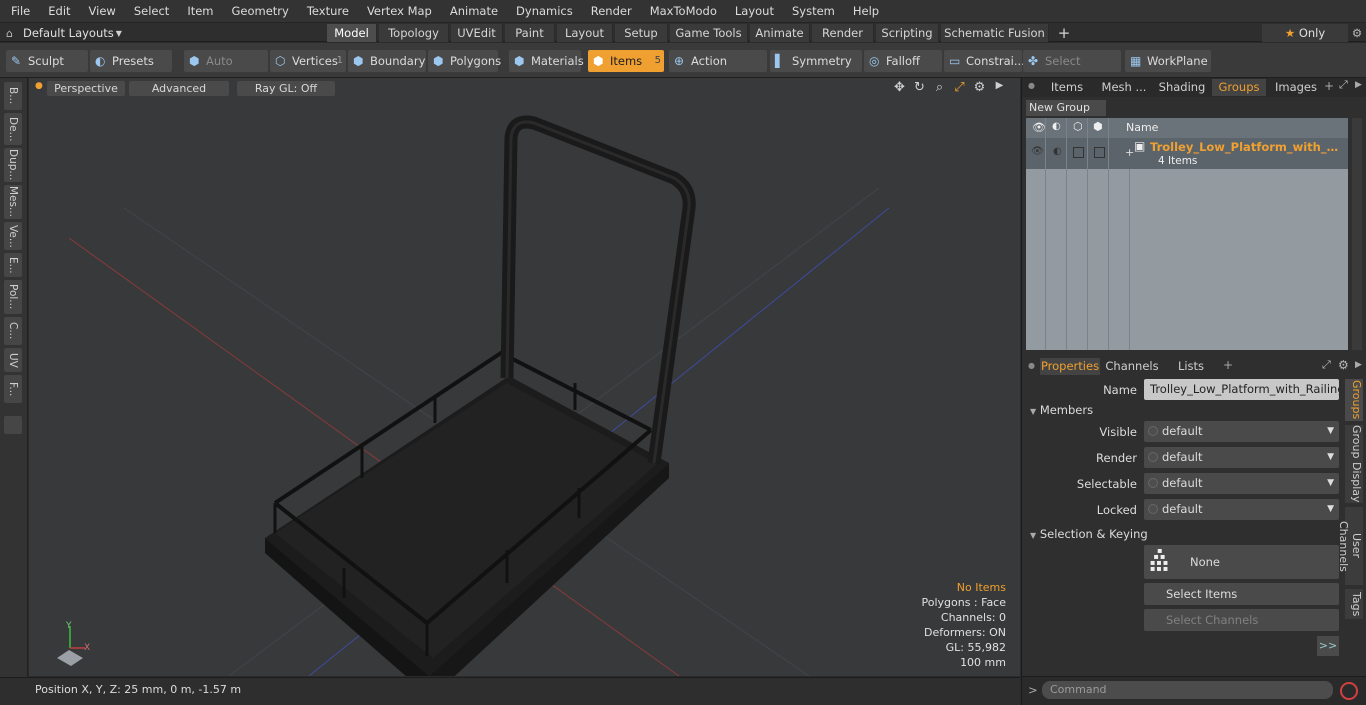 This screenshot has height=705, width=1366. What do you see at coordinates (328, 11) in the screenshot?
I see `menu-texture: Texture` at bounding box center [328, 11].